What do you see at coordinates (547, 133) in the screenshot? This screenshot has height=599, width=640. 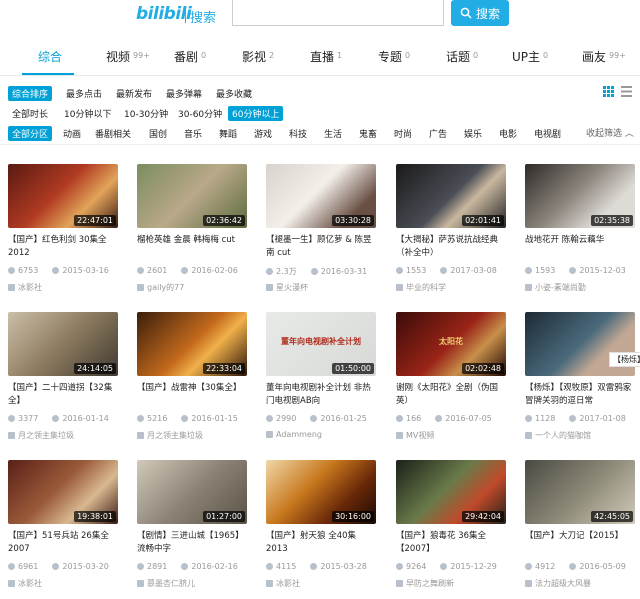 I see `filter-zone-tv: 电视剧` at bounding box center [547, 133].